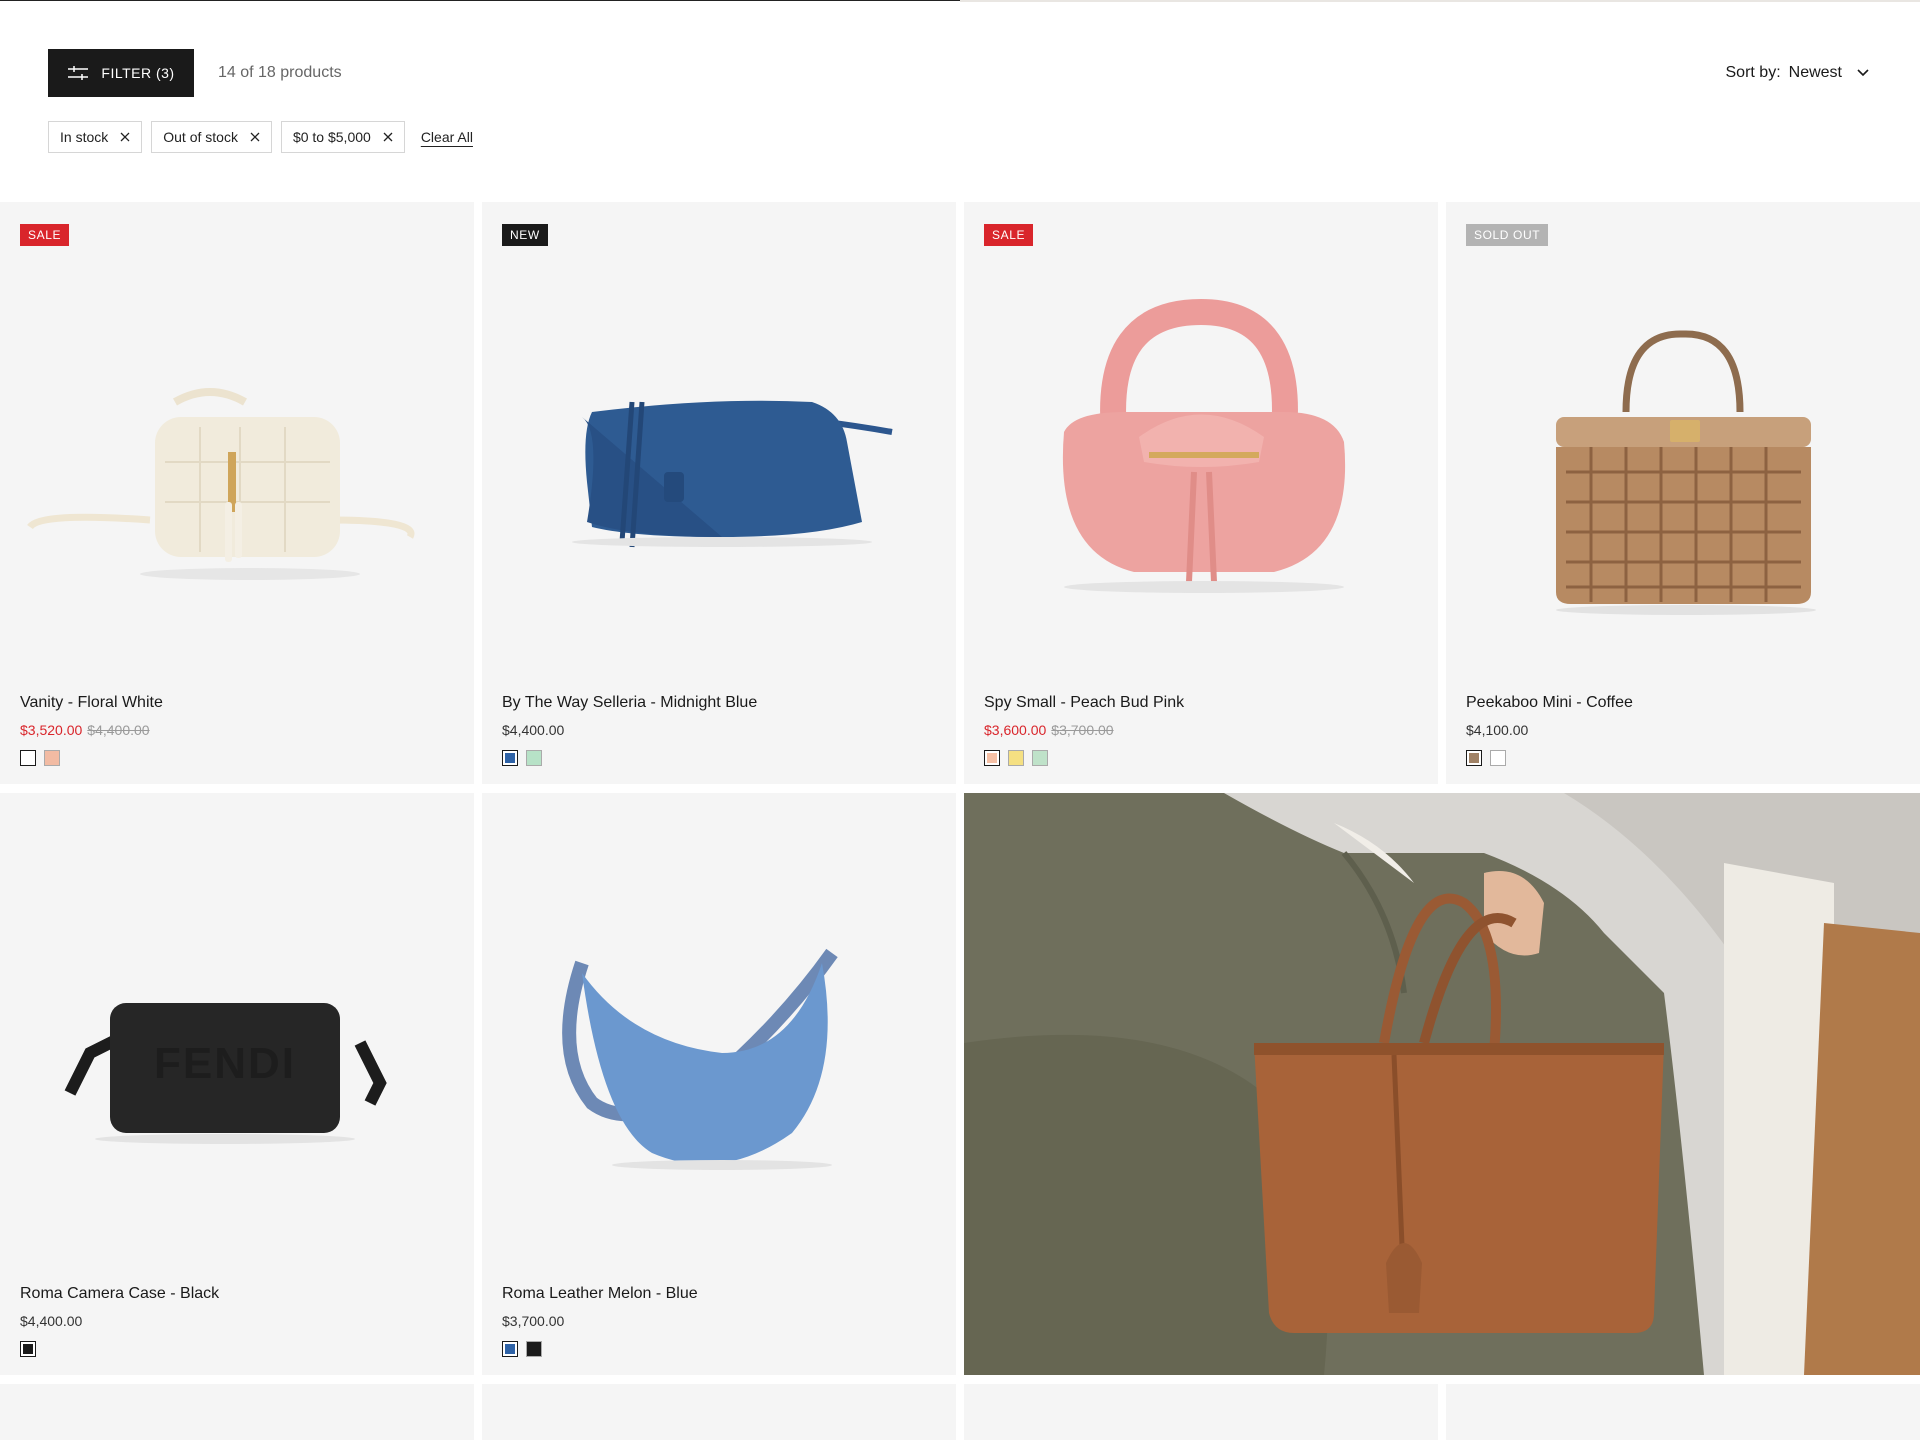 The height and width of the screenshot is (1440, 1920). Describe the element at coordinates (447, 137) in the screenshot. I see `clear-all-link: Clear All` at that location.